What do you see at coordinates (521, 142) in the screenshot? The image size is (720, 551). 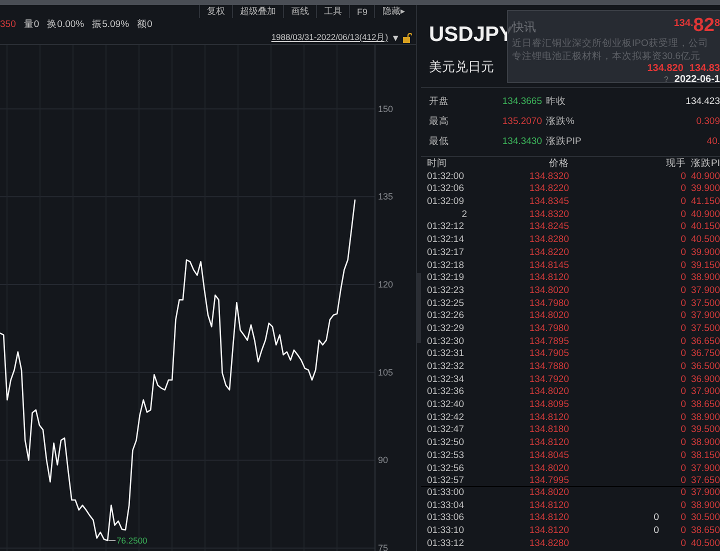 I see `stat-value: 134.3430` at bounding box center [521, 142].